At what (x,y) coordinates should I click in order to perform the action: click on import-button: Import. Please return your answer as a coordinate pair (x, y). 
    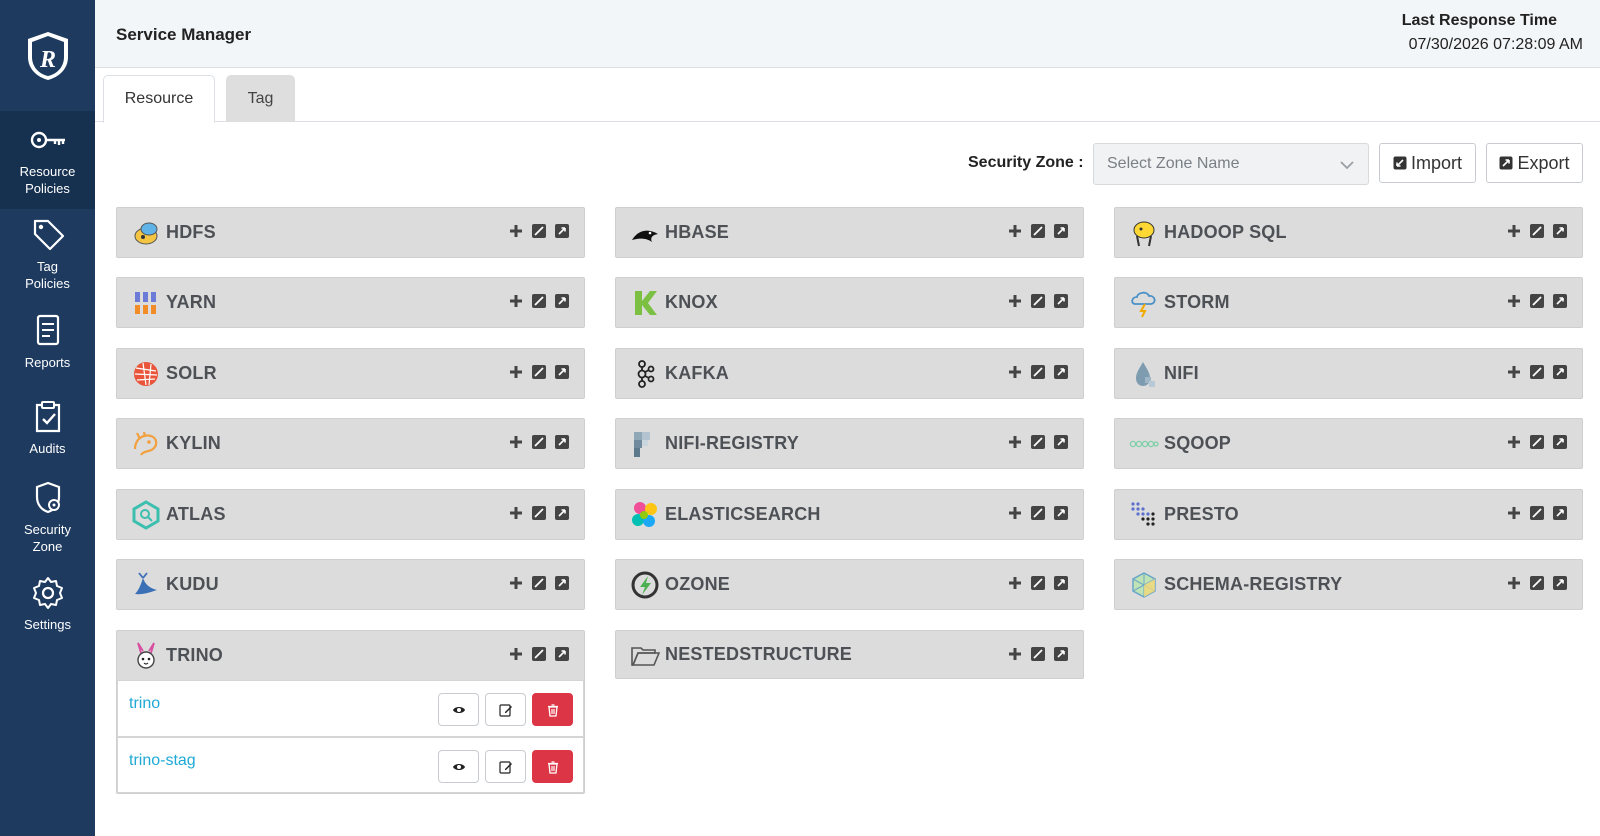
    Looking at the image, I should click on (1427, 163).